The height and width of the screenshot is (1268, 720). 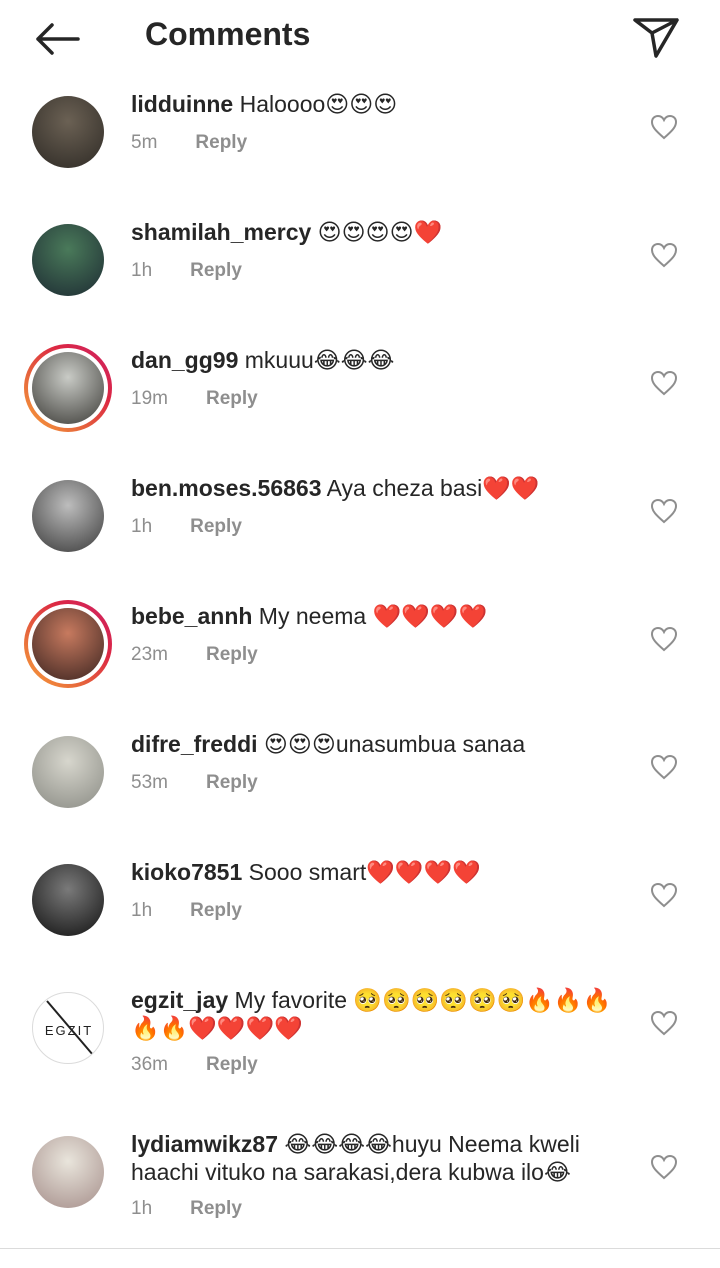 What do you see at coordinates (361, 872) in the screenshot?
I see `comment-body: Sooo smart❤️❤️❤️❤️` at bounding box center [361, 872].